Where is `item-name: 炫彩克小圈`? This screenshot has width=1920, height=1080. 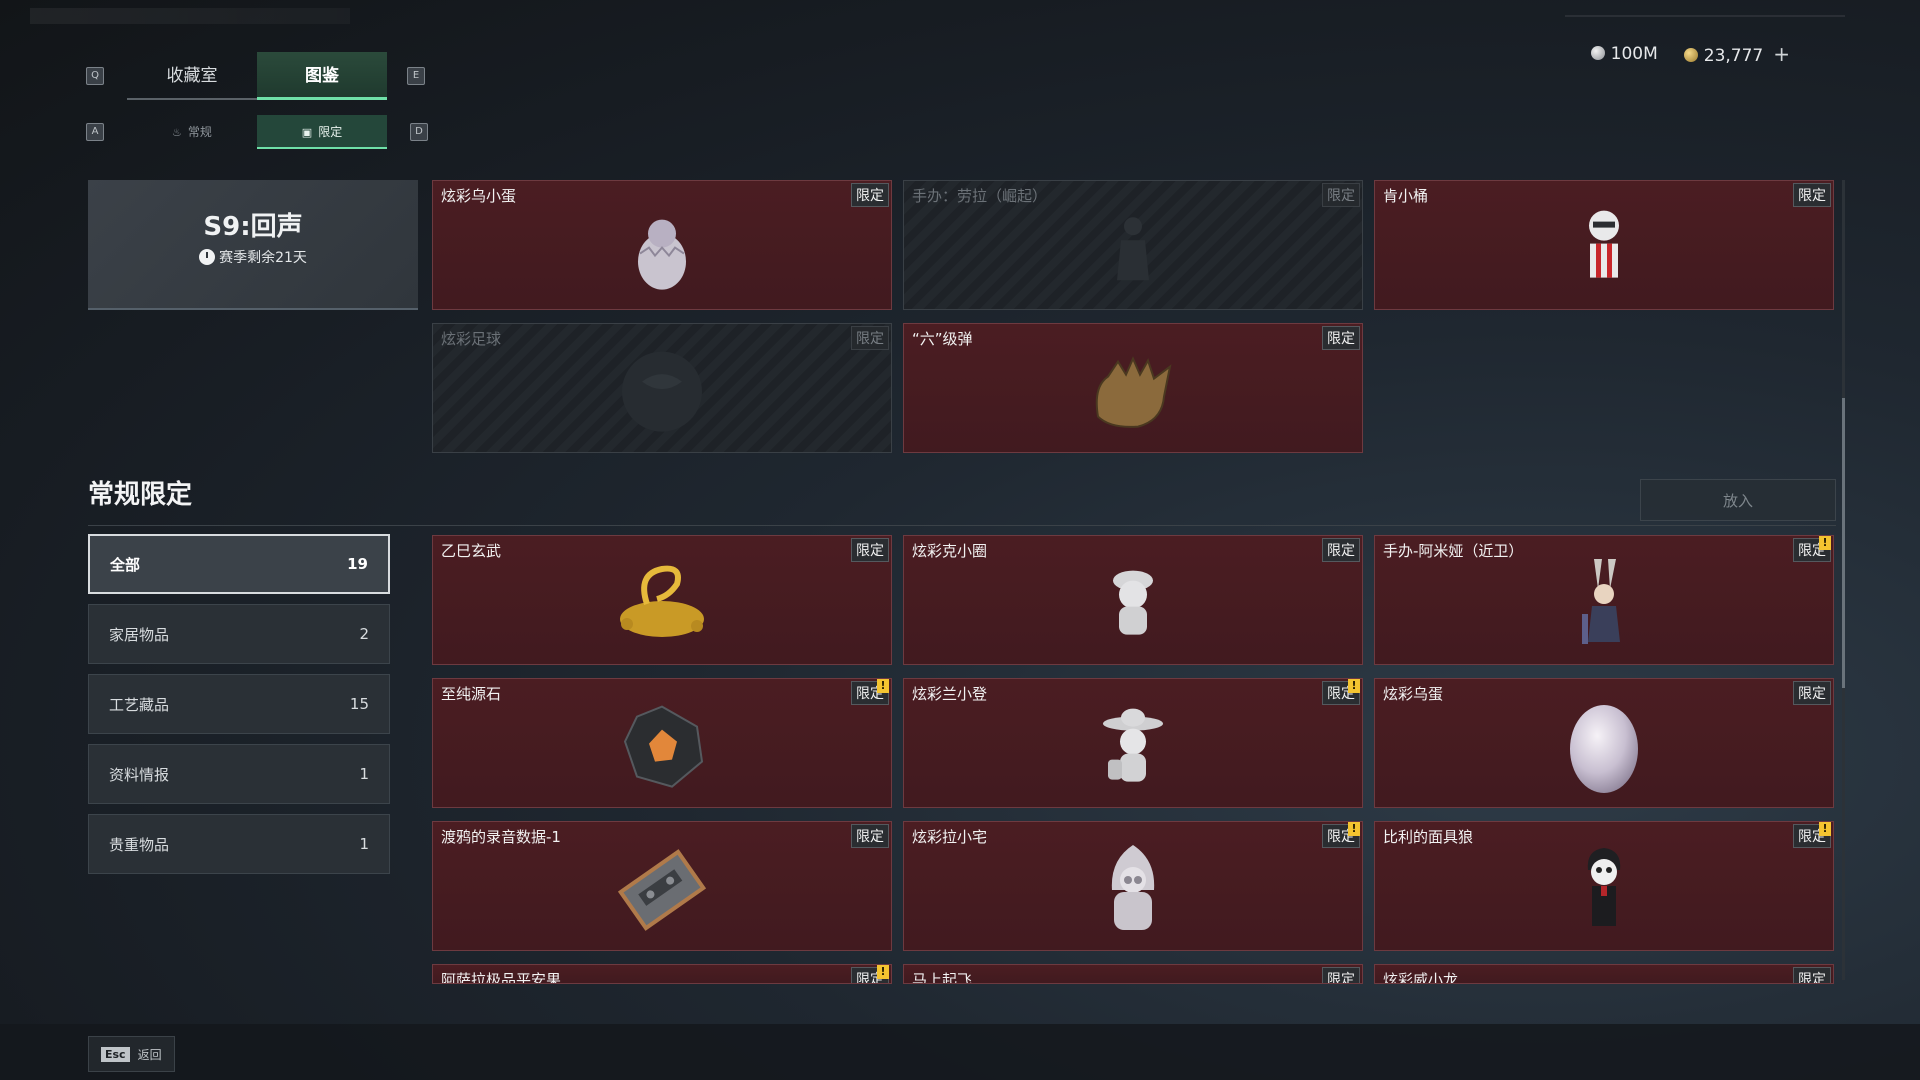 item-name: 炫彩克小圈 is located at coordinates (950, 551).